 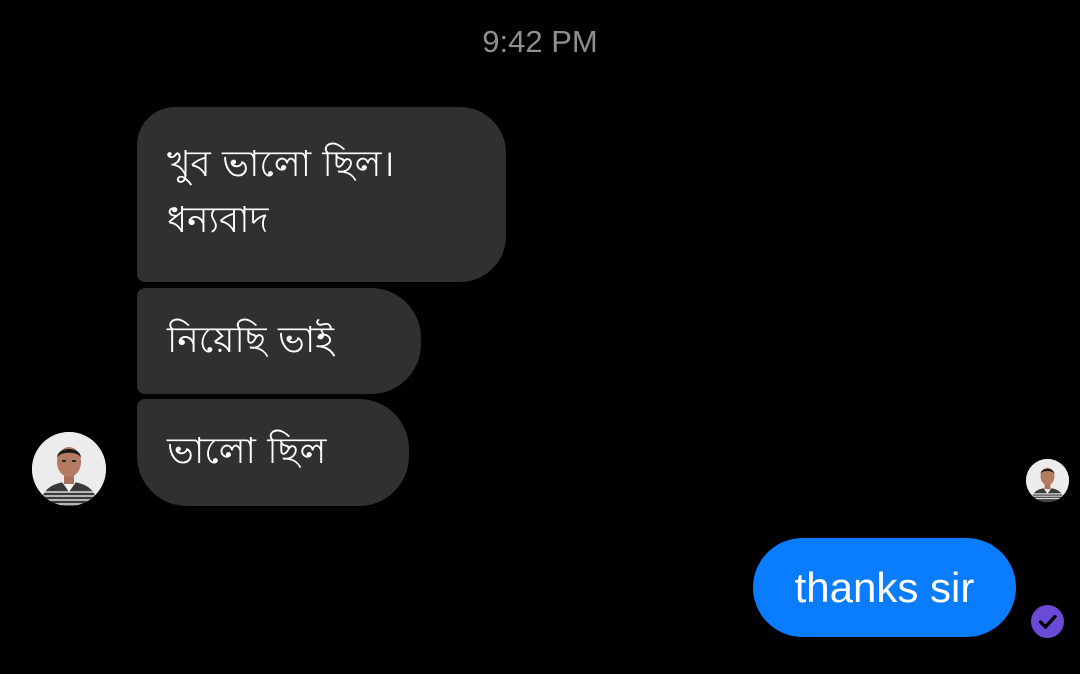 What do you see at coordinates (884, 587) in the screenshot?
I see `outgoing-message-bubble: thanks sir` at bounding box center [884, 587].